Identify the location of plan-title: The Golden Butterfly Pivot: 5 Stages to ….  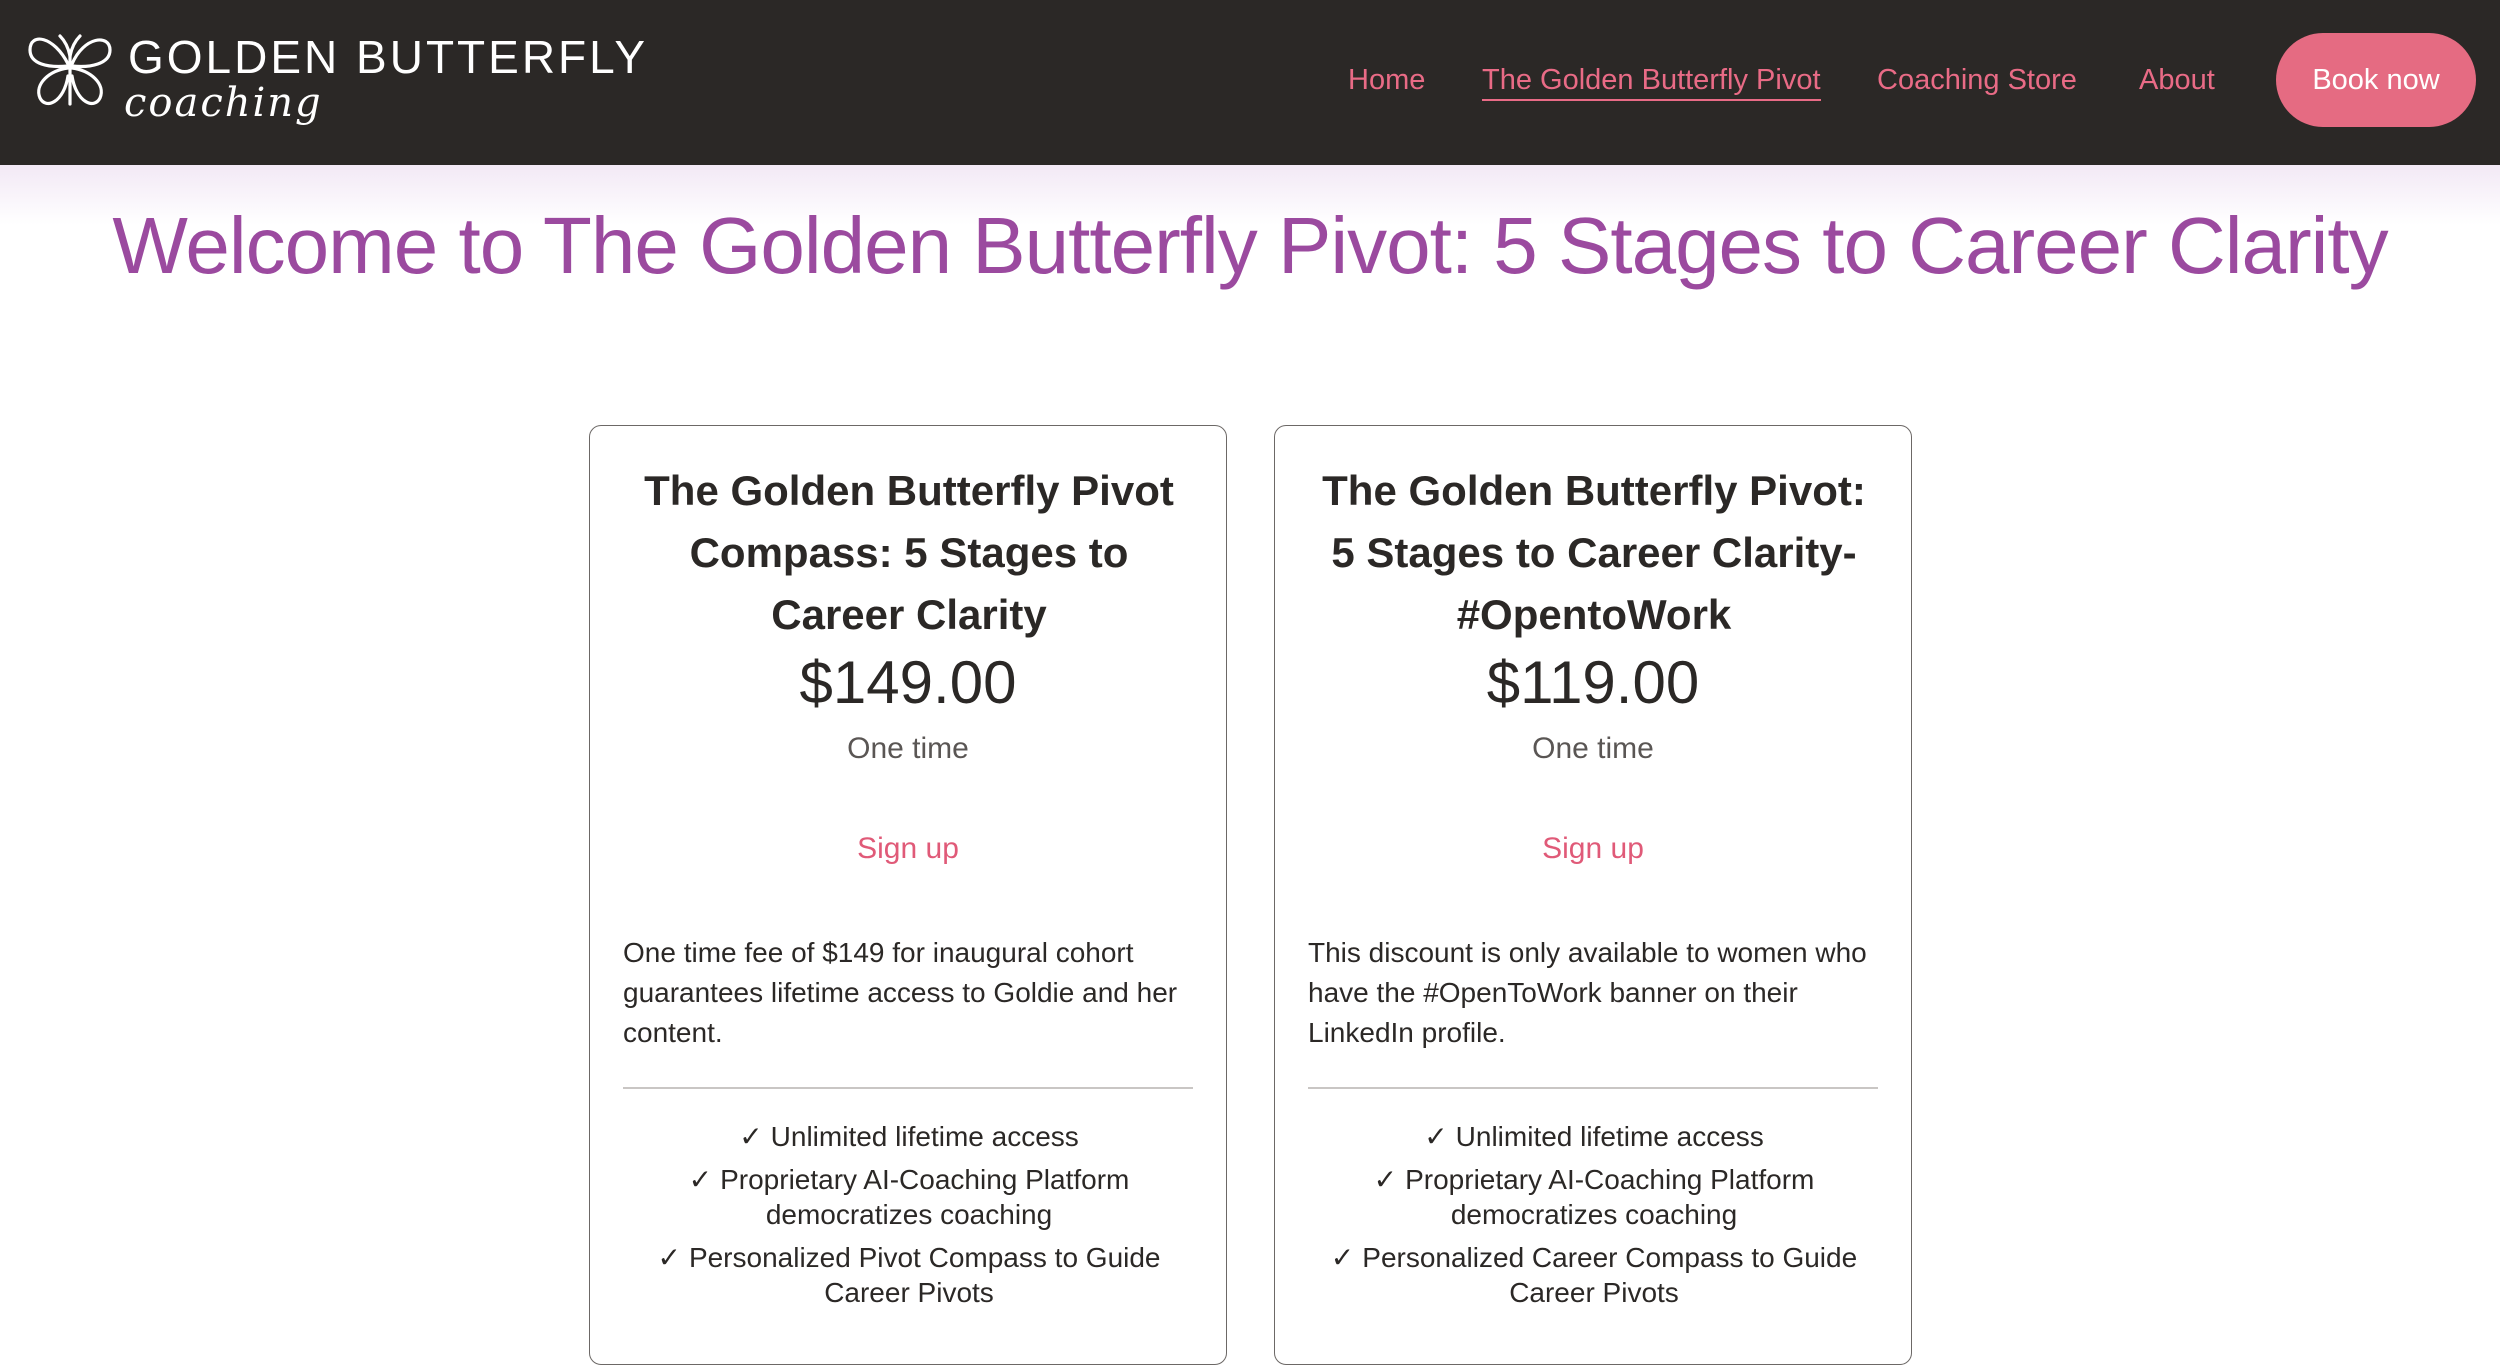
(1594, 552).